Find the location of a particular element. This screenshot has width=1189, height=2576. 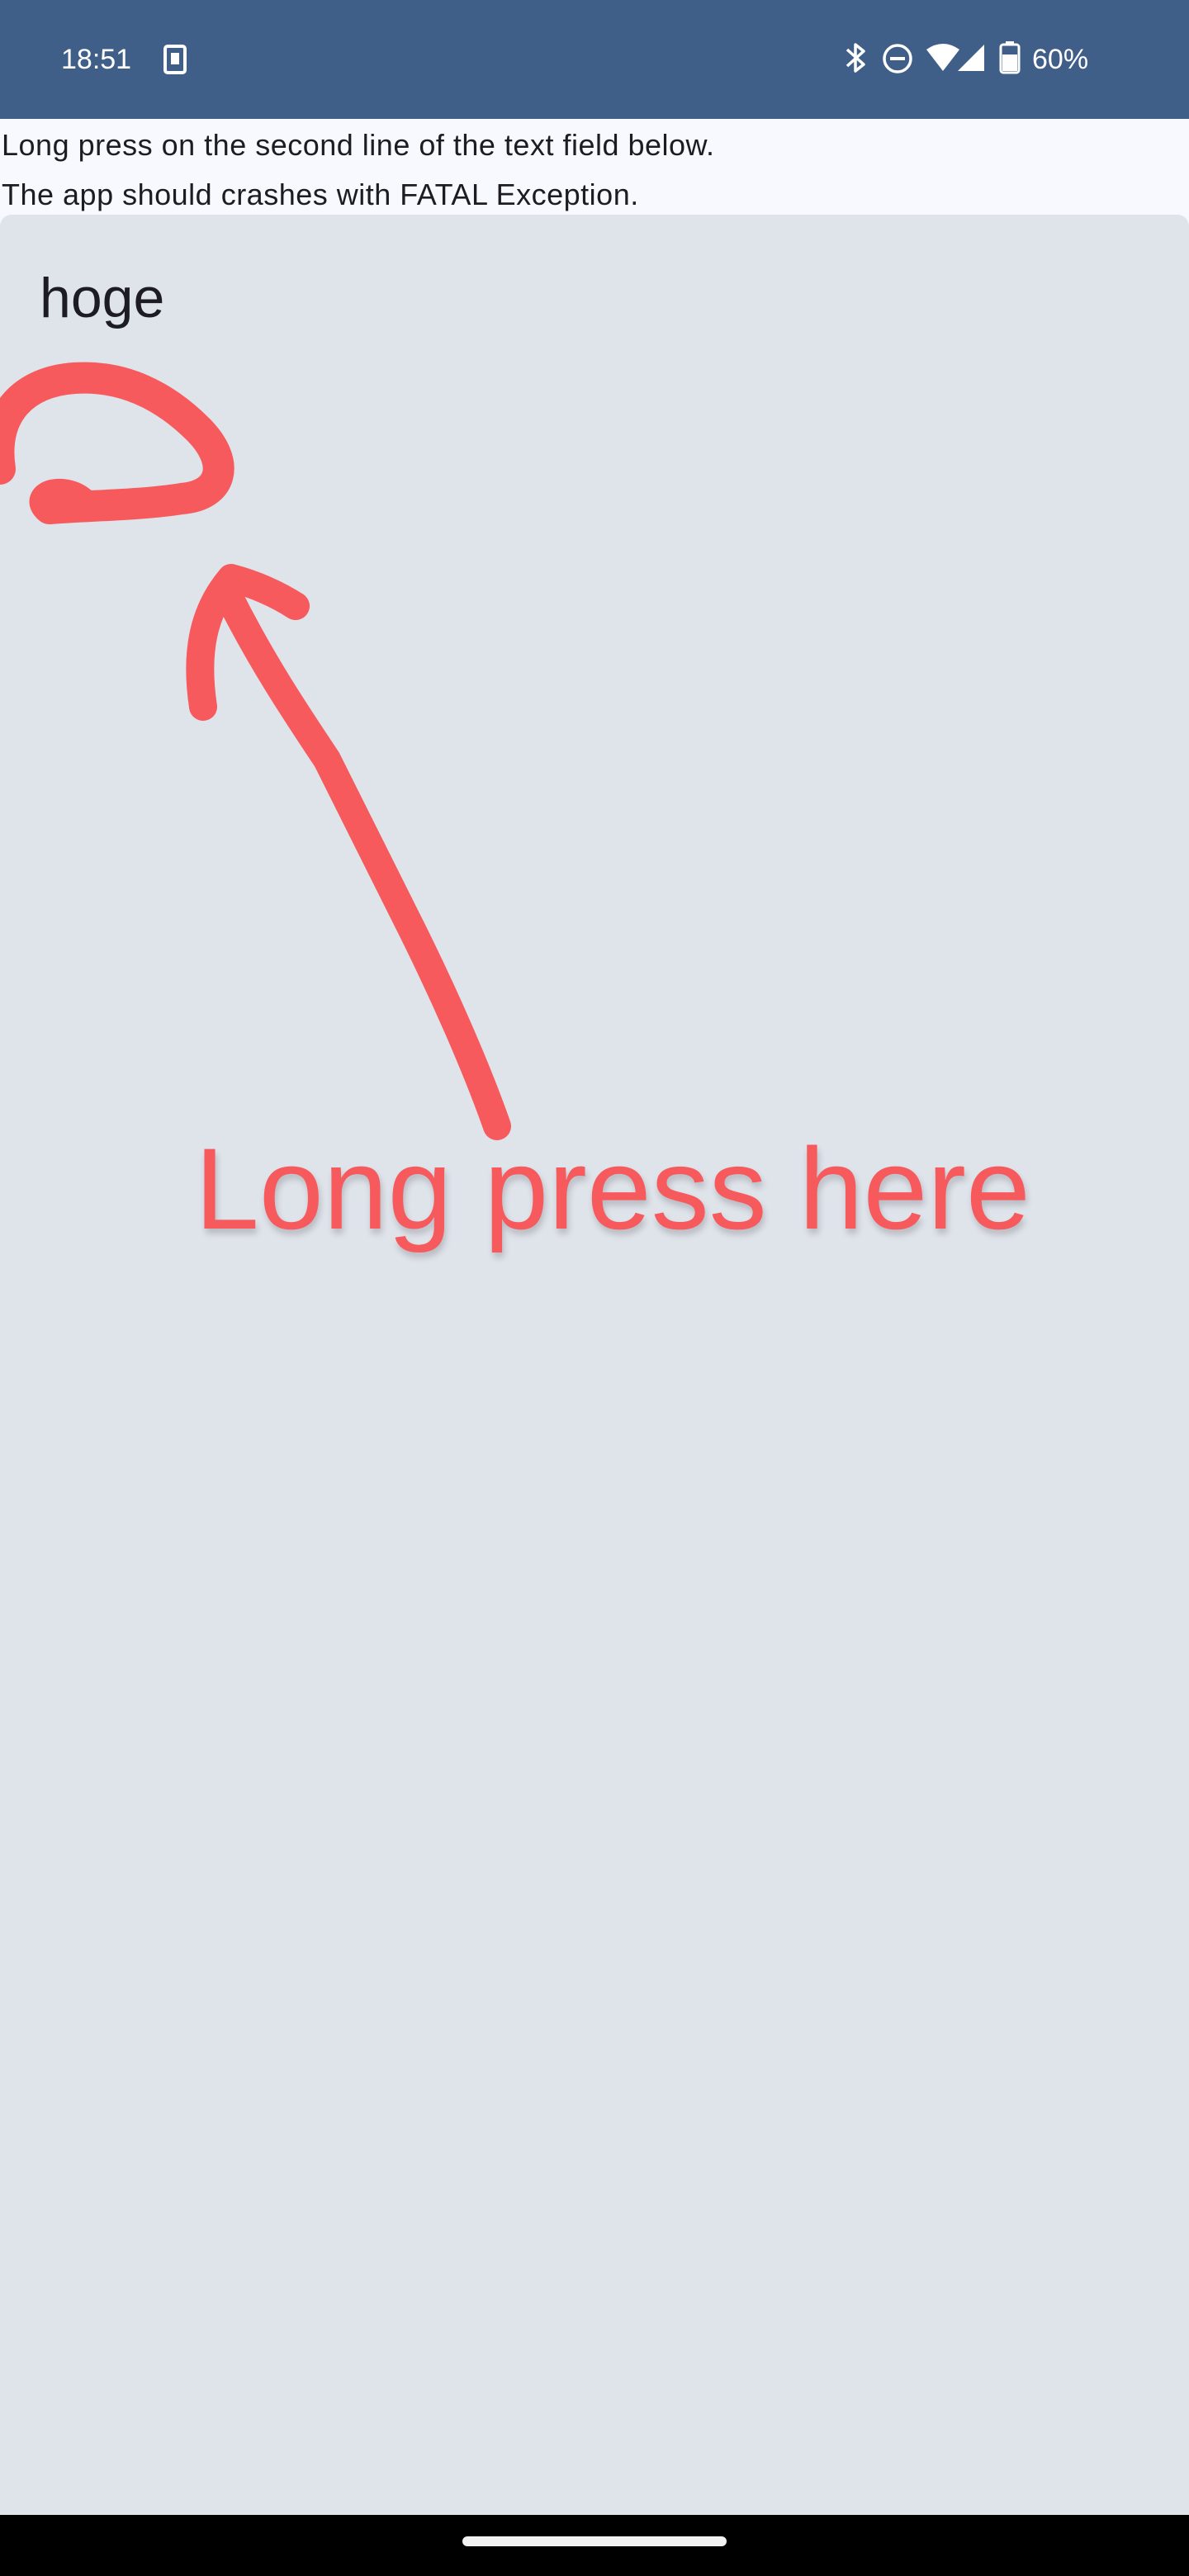

home-gesture-handle is located at coordinates (594, 2541).